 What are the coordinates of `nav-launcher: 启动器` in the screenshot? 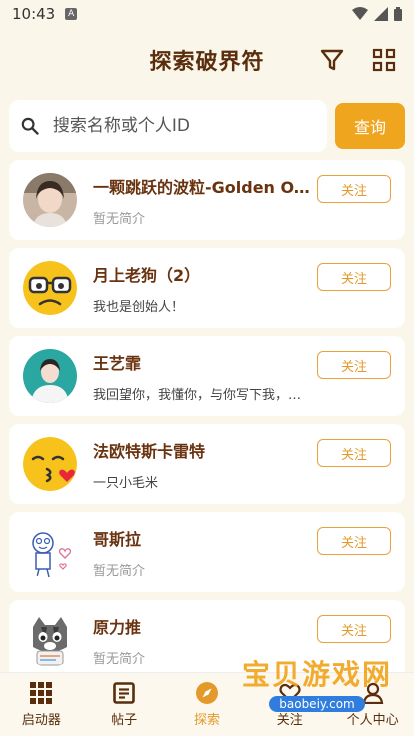 It's located at (41, 704).